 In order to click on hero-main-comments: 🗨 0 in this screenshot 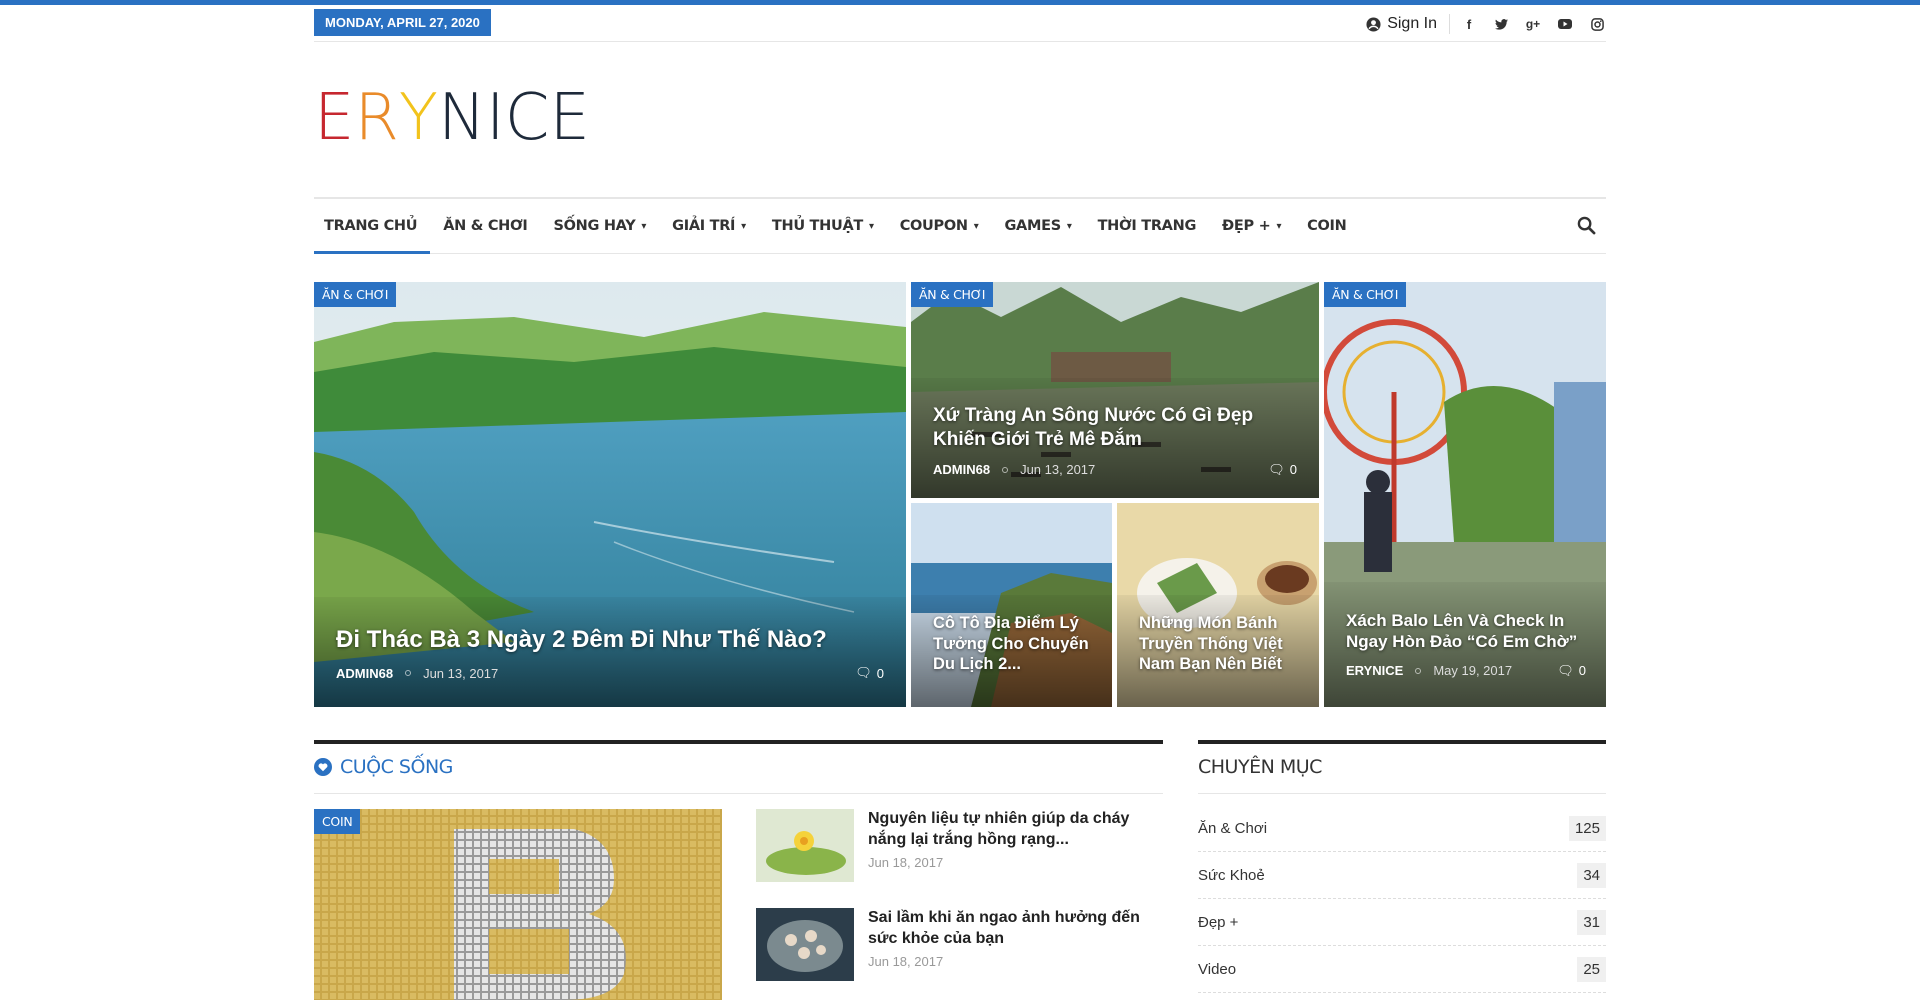, I will do `click(869, 673)`.